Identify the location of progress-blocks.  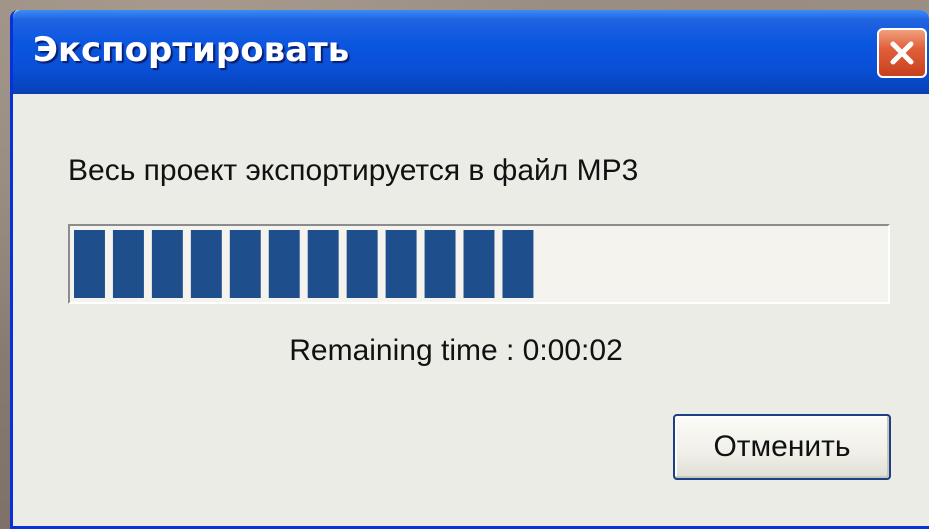
(304, 264).